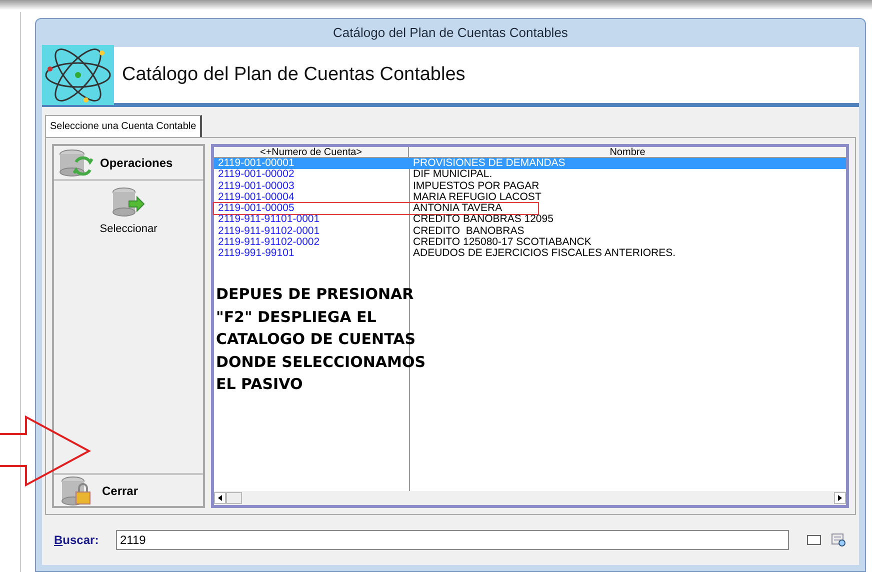 Image resolution: width=872 pixels, height=572 pixels. I want to click on account-cell: 2119-911-91102-0001, so click(311, 232).